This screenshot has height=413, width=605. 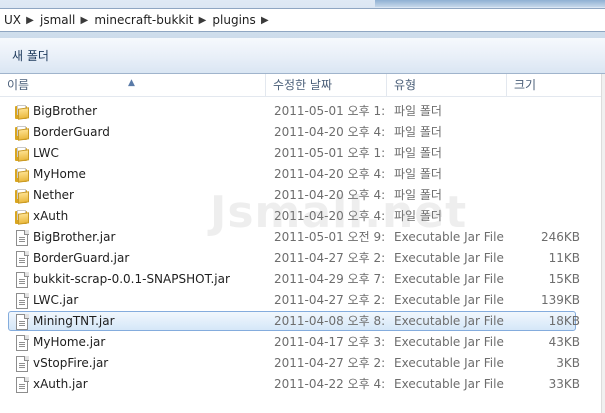 I want to click on breadcrumb-item-ux: UX ▶, so click(x=18, y=20).